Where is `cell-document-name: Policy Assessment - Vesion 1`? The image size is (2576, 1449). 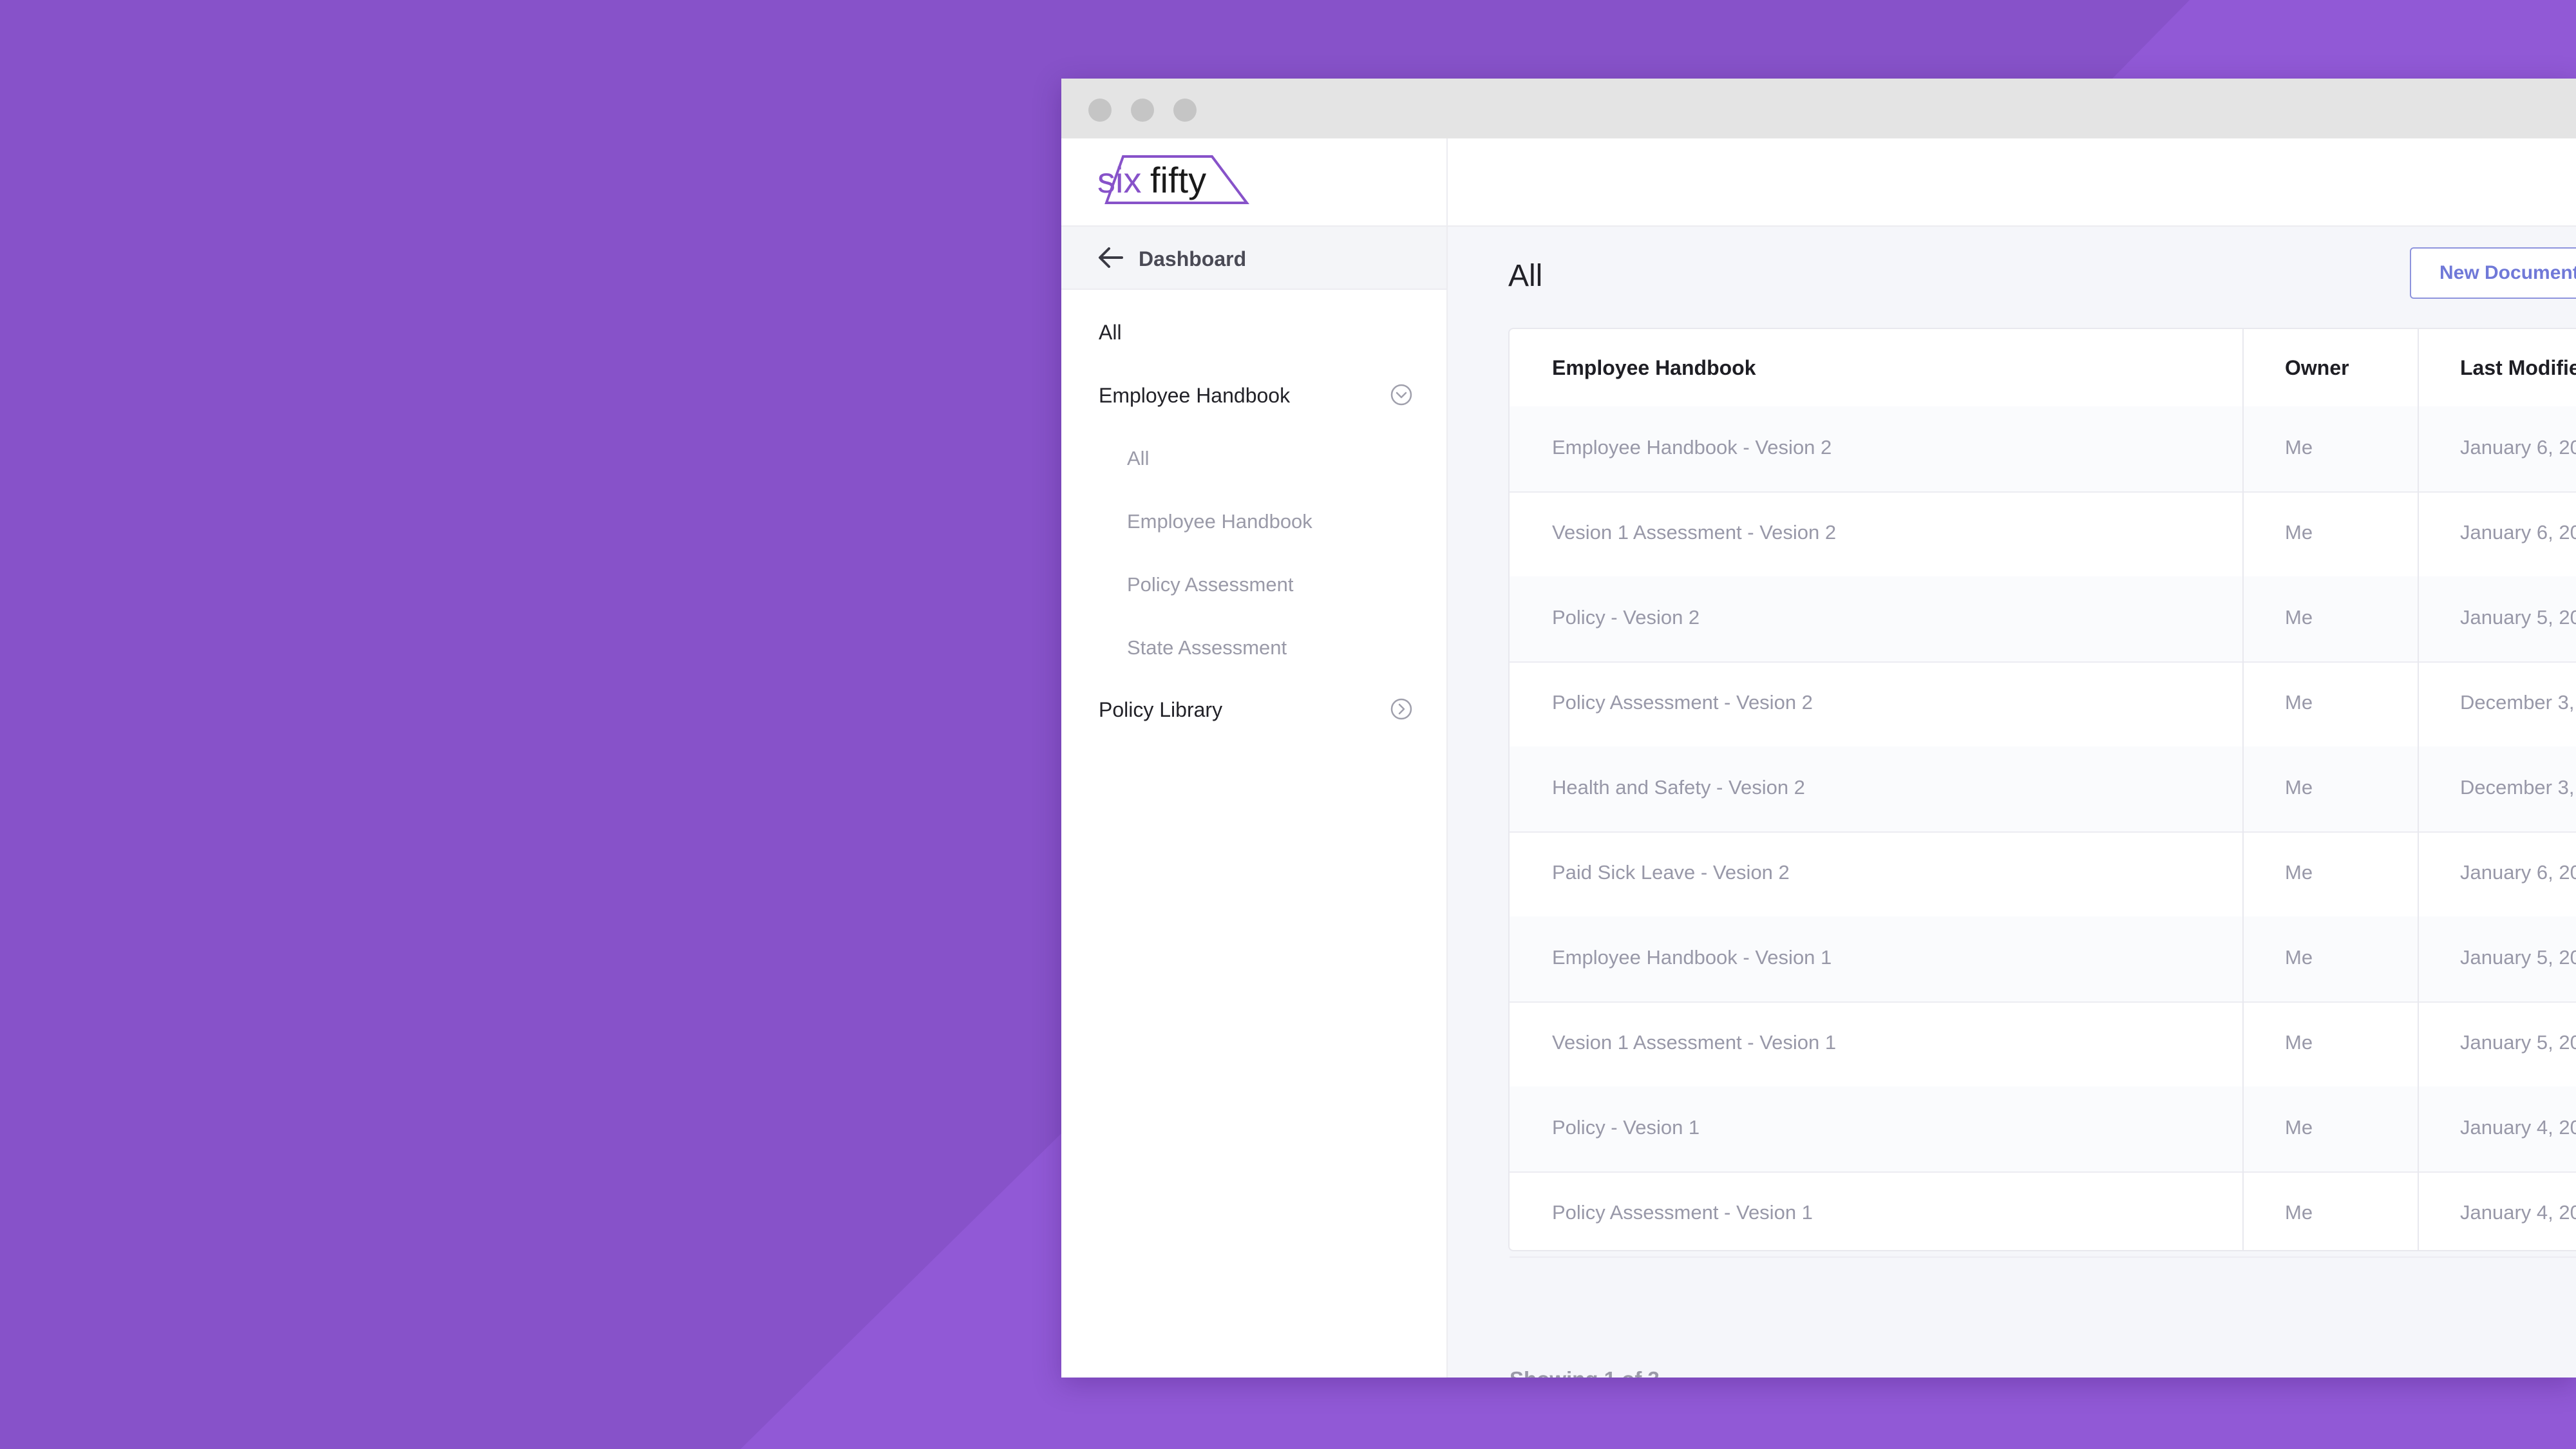
cell-document-name: Policy Assessment - Vesion 1 is located at coordinates (1682, 1212).